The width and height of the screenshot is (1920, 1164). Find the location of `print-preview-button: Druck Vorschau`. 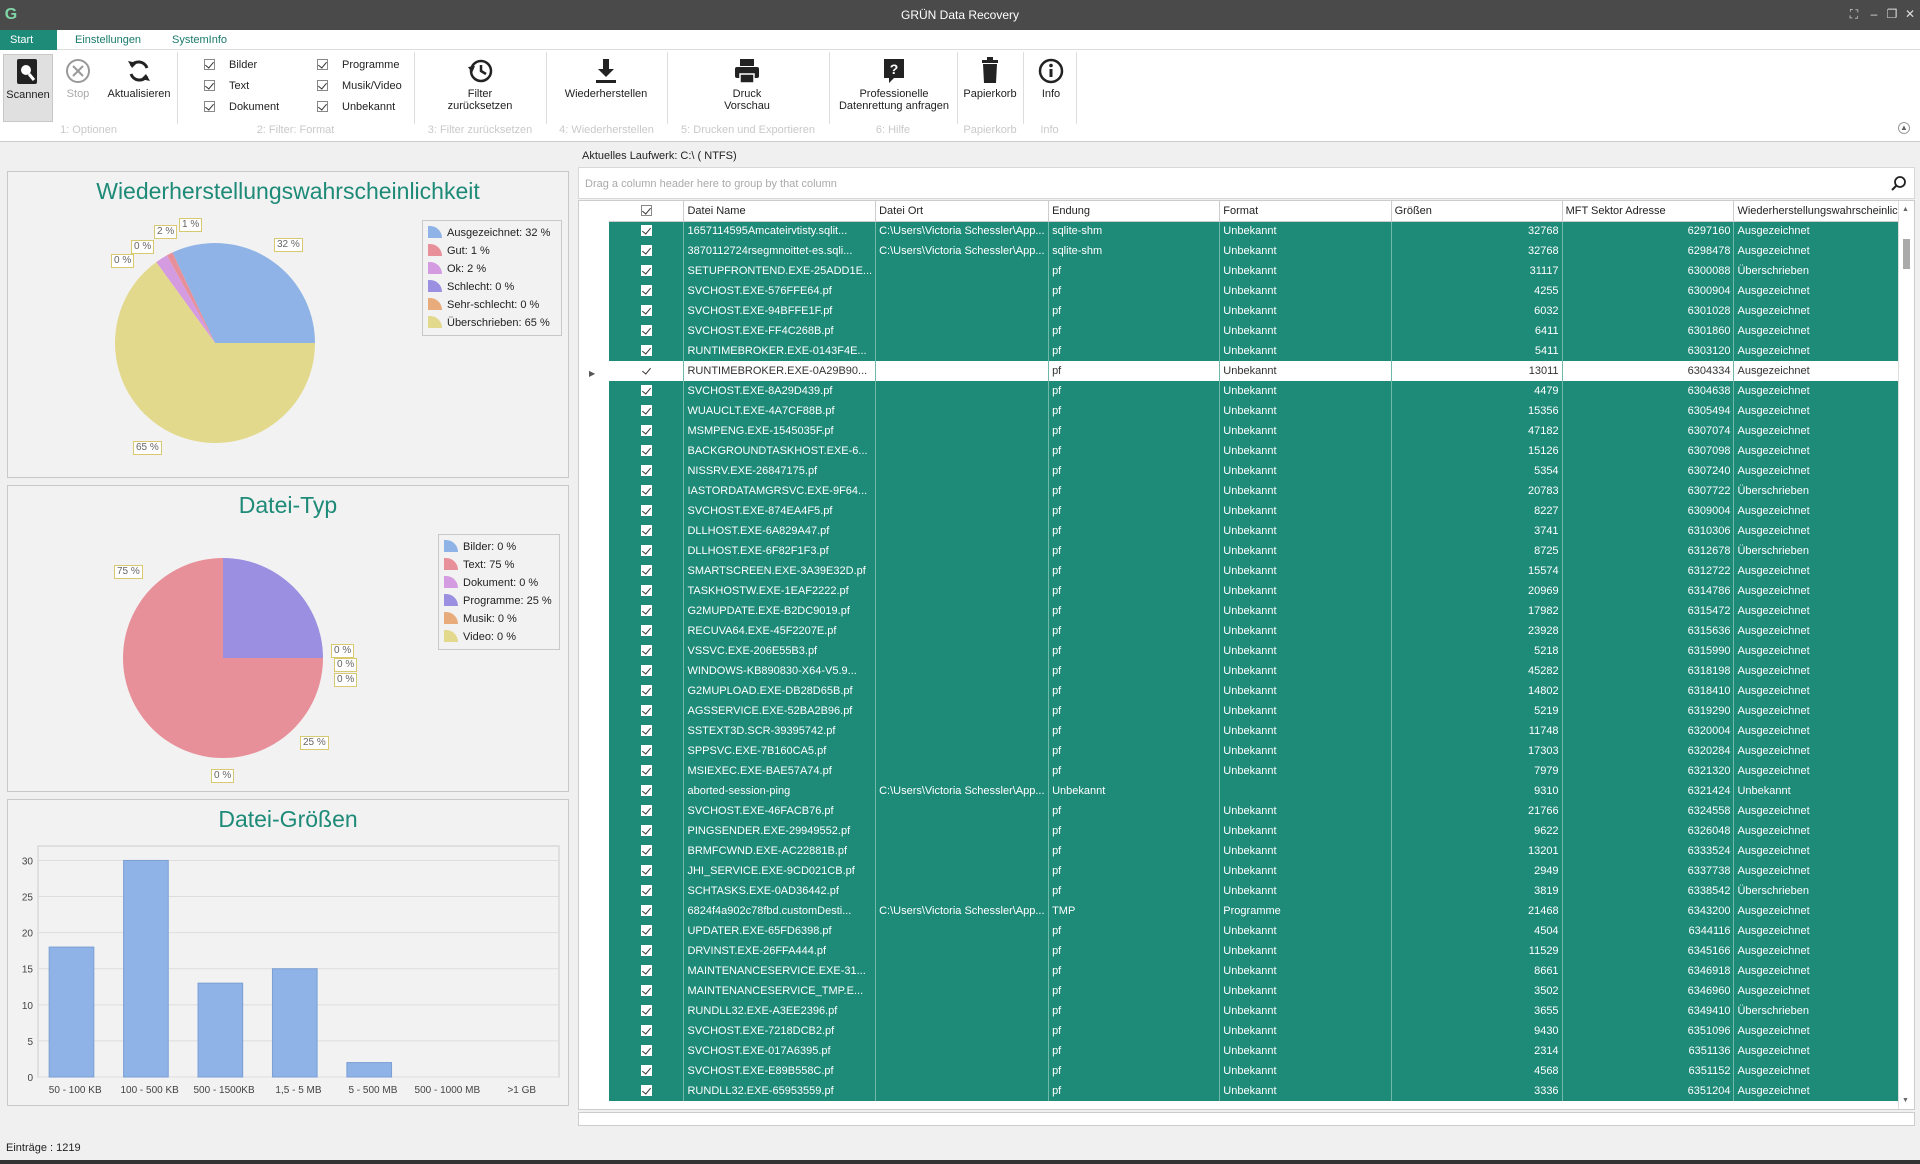

print-preview-button: Druck Vorschau is located at coordinates (747, 83).